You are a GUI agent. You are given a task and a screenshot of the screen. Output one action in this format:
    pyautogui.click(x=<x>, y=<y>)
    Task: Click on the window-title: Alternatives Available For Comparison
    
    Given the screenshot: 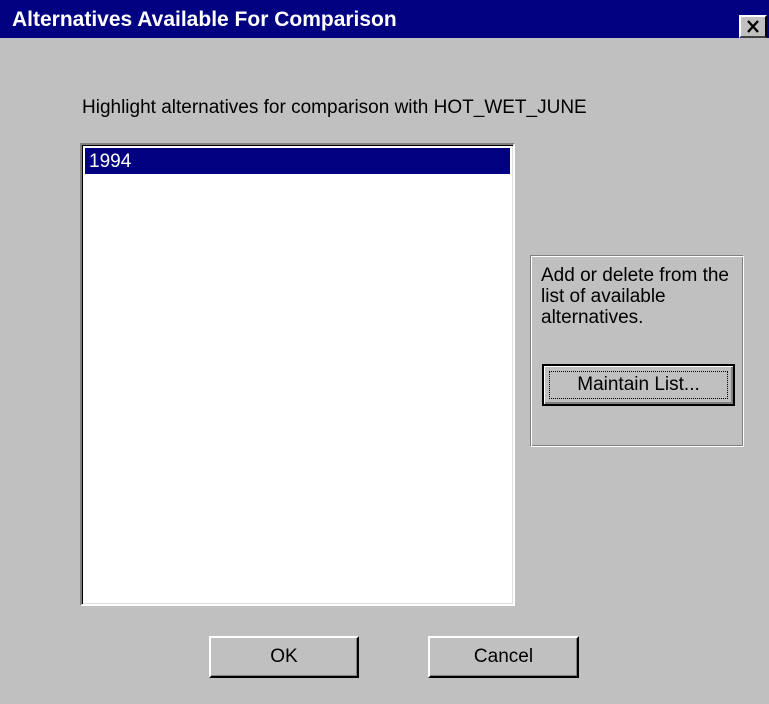 What is the action you would take?
    pyautogui.click(x=204, y=19)
    